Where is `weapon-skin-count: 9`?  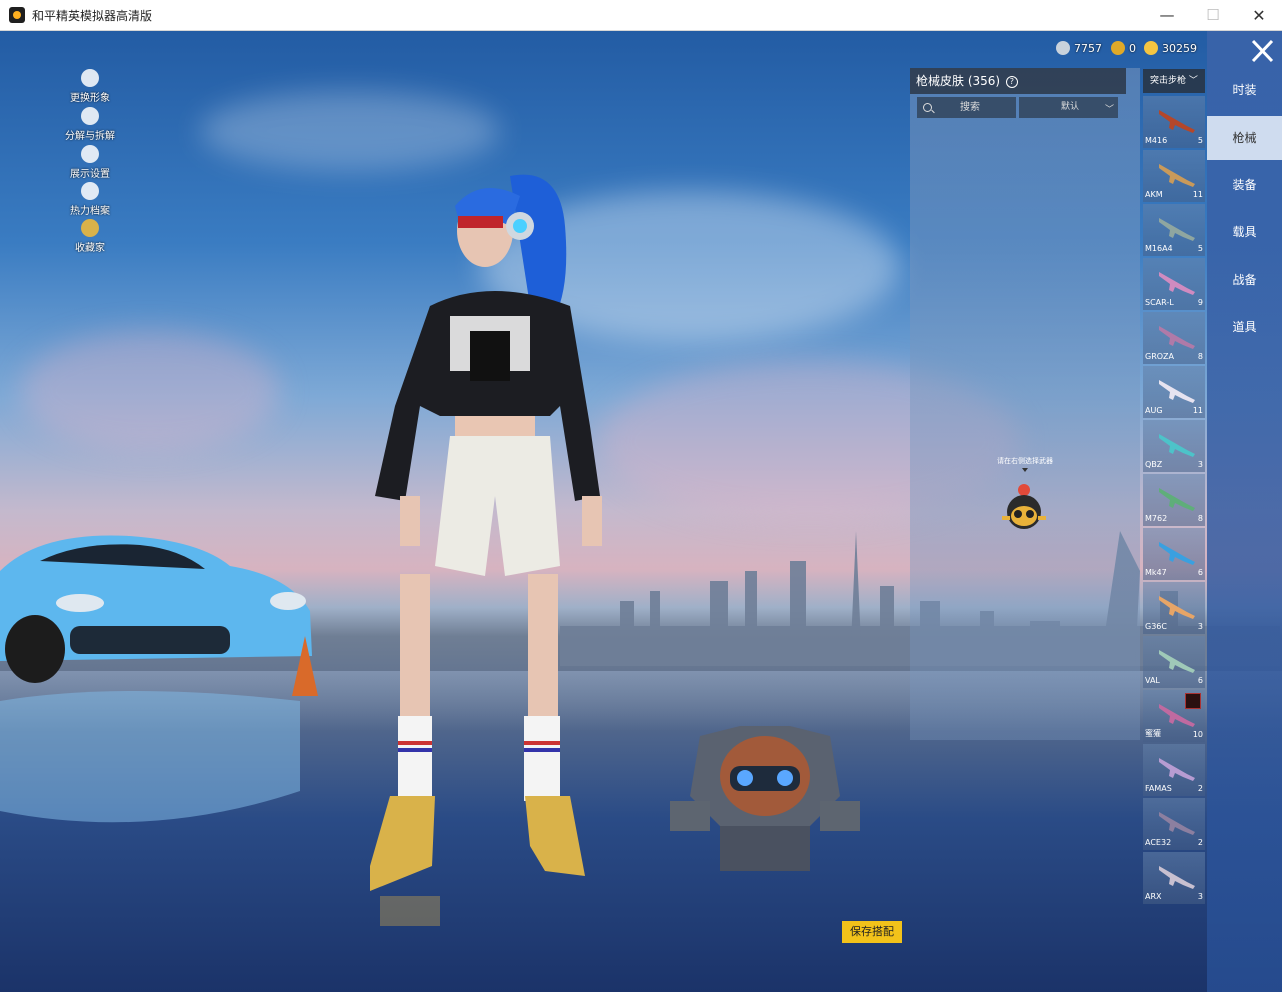 weapon-skin-count: 9 is located at coordinates (1200, 302).